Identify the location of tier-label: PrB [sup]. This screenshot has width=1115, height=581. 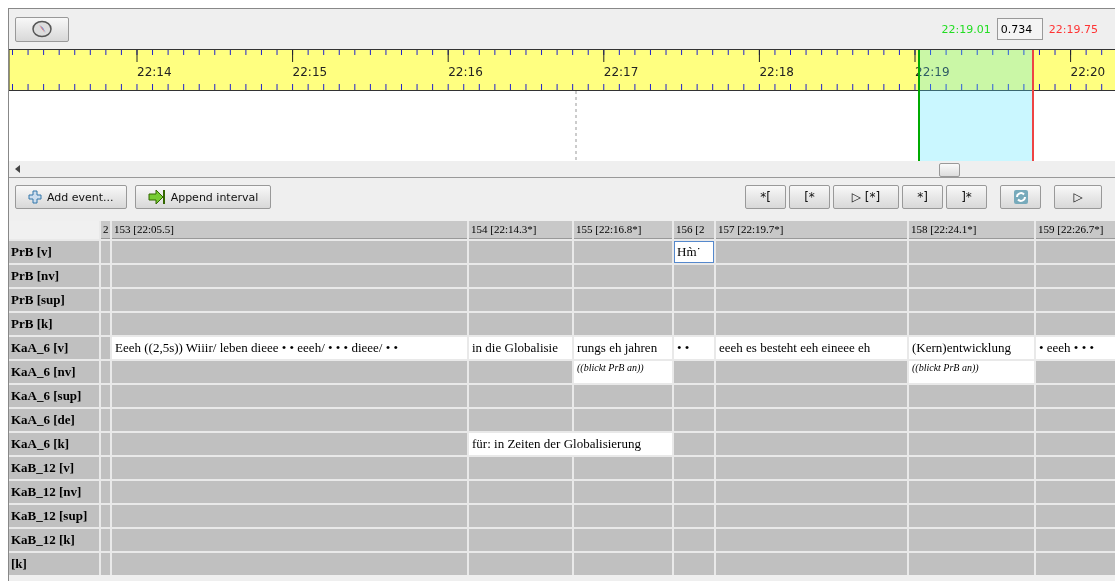
(54, 300).